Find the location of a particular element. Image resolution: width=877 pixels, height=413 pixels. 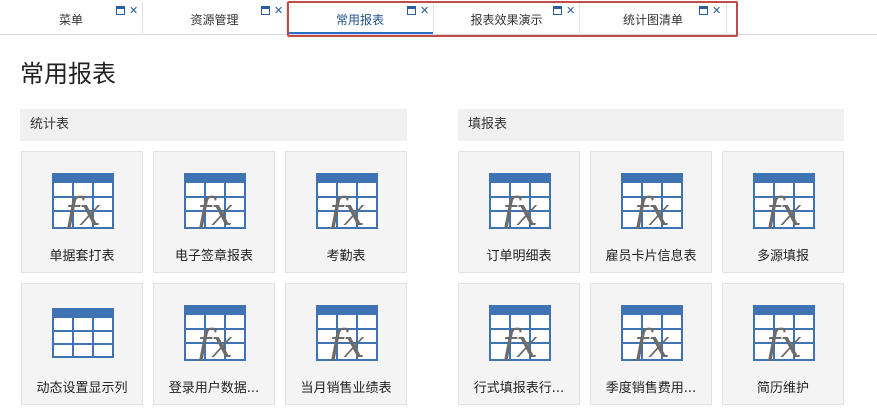

tab-chart-list: 统计图清单 ✕ is located at coordinates (653, 17).